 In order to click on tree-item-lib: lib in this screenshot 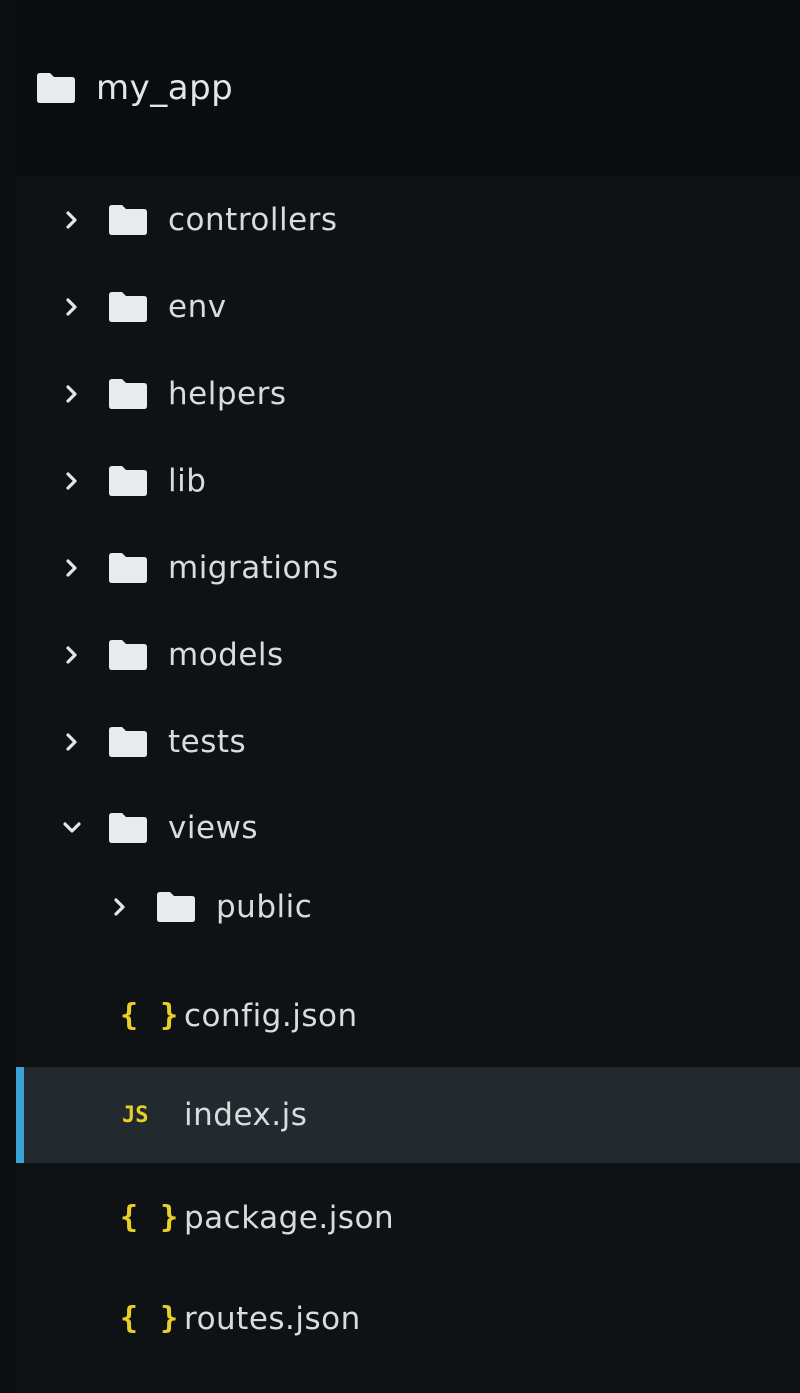, I will do `click(410, 481)`.